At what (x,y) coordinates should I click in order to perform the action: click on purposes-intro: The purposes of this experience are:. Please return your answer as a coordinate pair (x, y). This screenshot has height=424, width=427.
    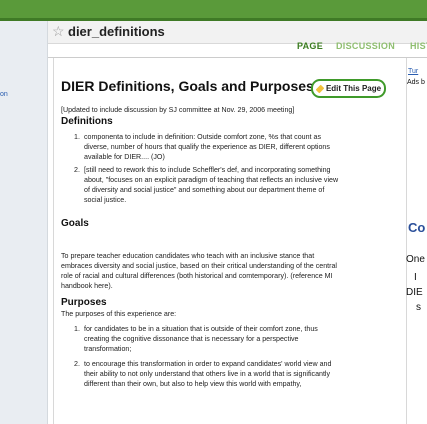
    Looking at the image, I should click on (119, 314).